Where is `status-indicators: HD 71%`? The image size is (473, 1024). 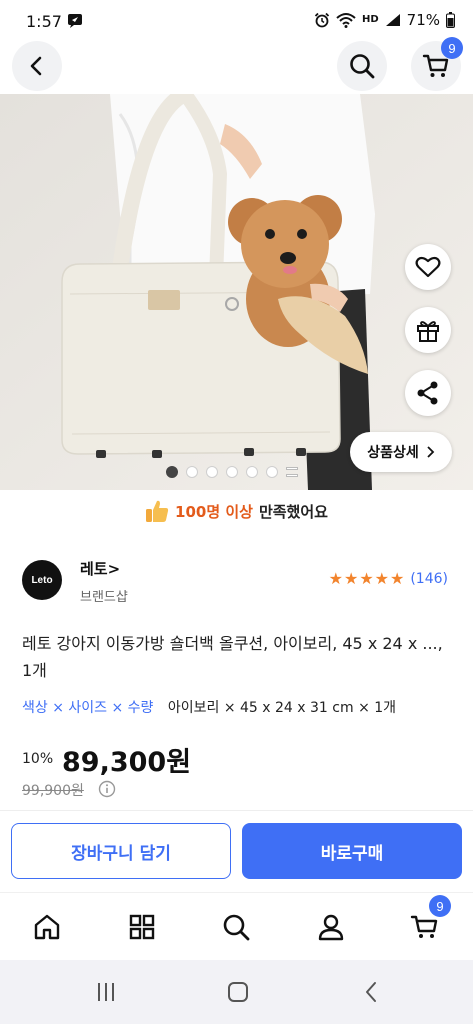 status-indicators: HD 71% is located at coordinates (384, 20).